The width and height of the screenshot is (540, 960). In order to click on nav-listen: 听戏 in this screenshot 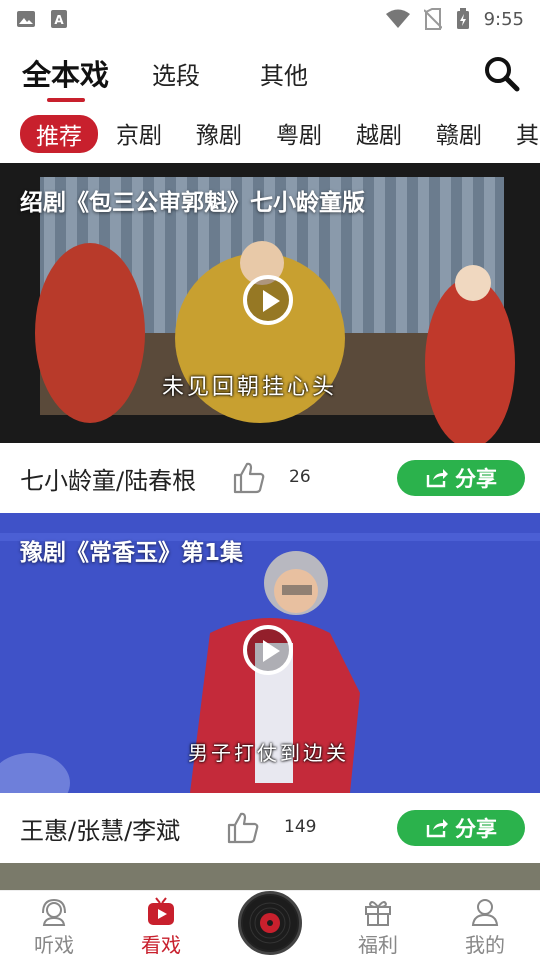, I will do `click(54, 927)`.